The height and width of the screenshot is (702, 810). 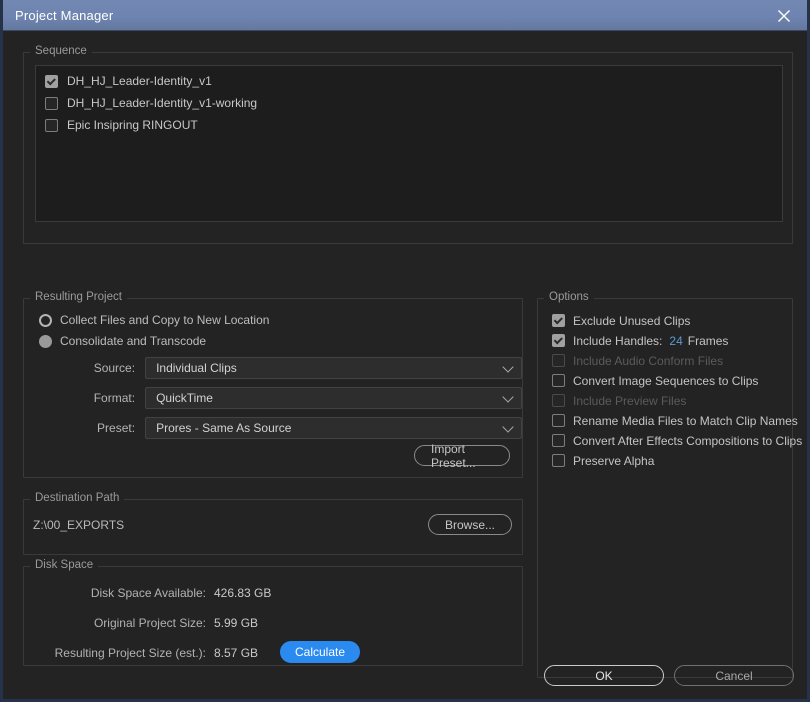 I want to click on title-bar: Project Manager, so click(x=405, y=15).